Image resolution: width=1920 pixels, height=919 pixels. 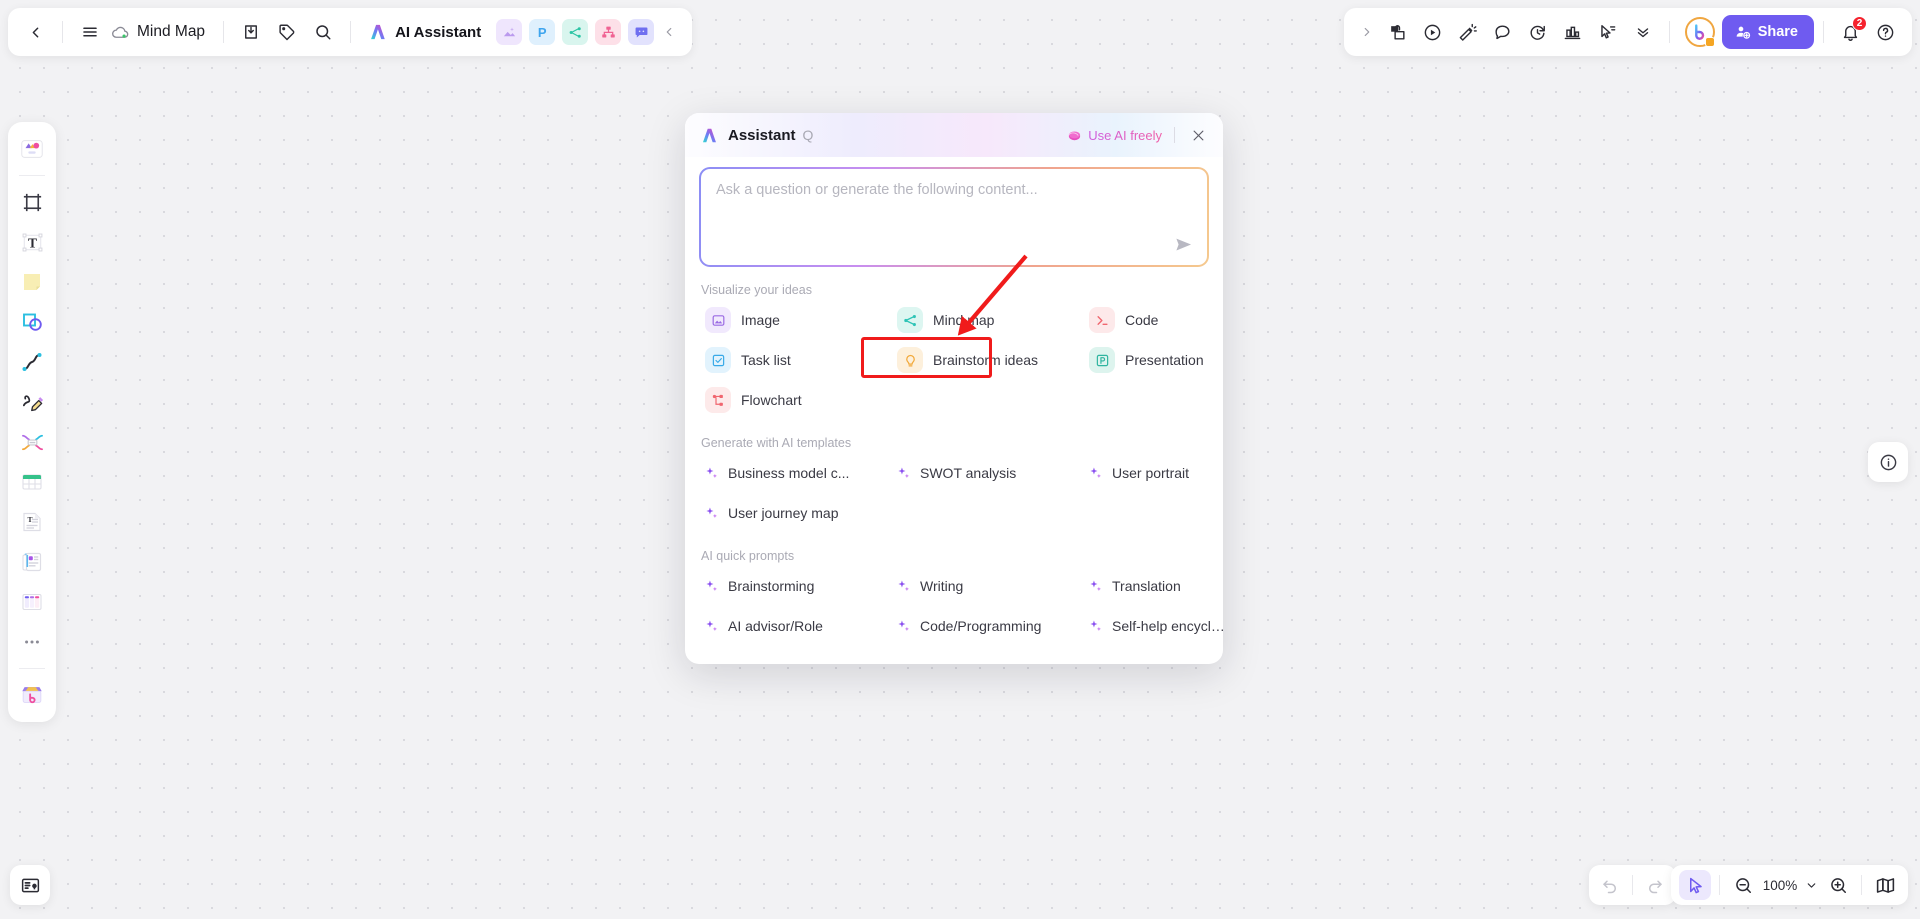 I want to click on sidebar-item-frame, so click(x=32, y=202).